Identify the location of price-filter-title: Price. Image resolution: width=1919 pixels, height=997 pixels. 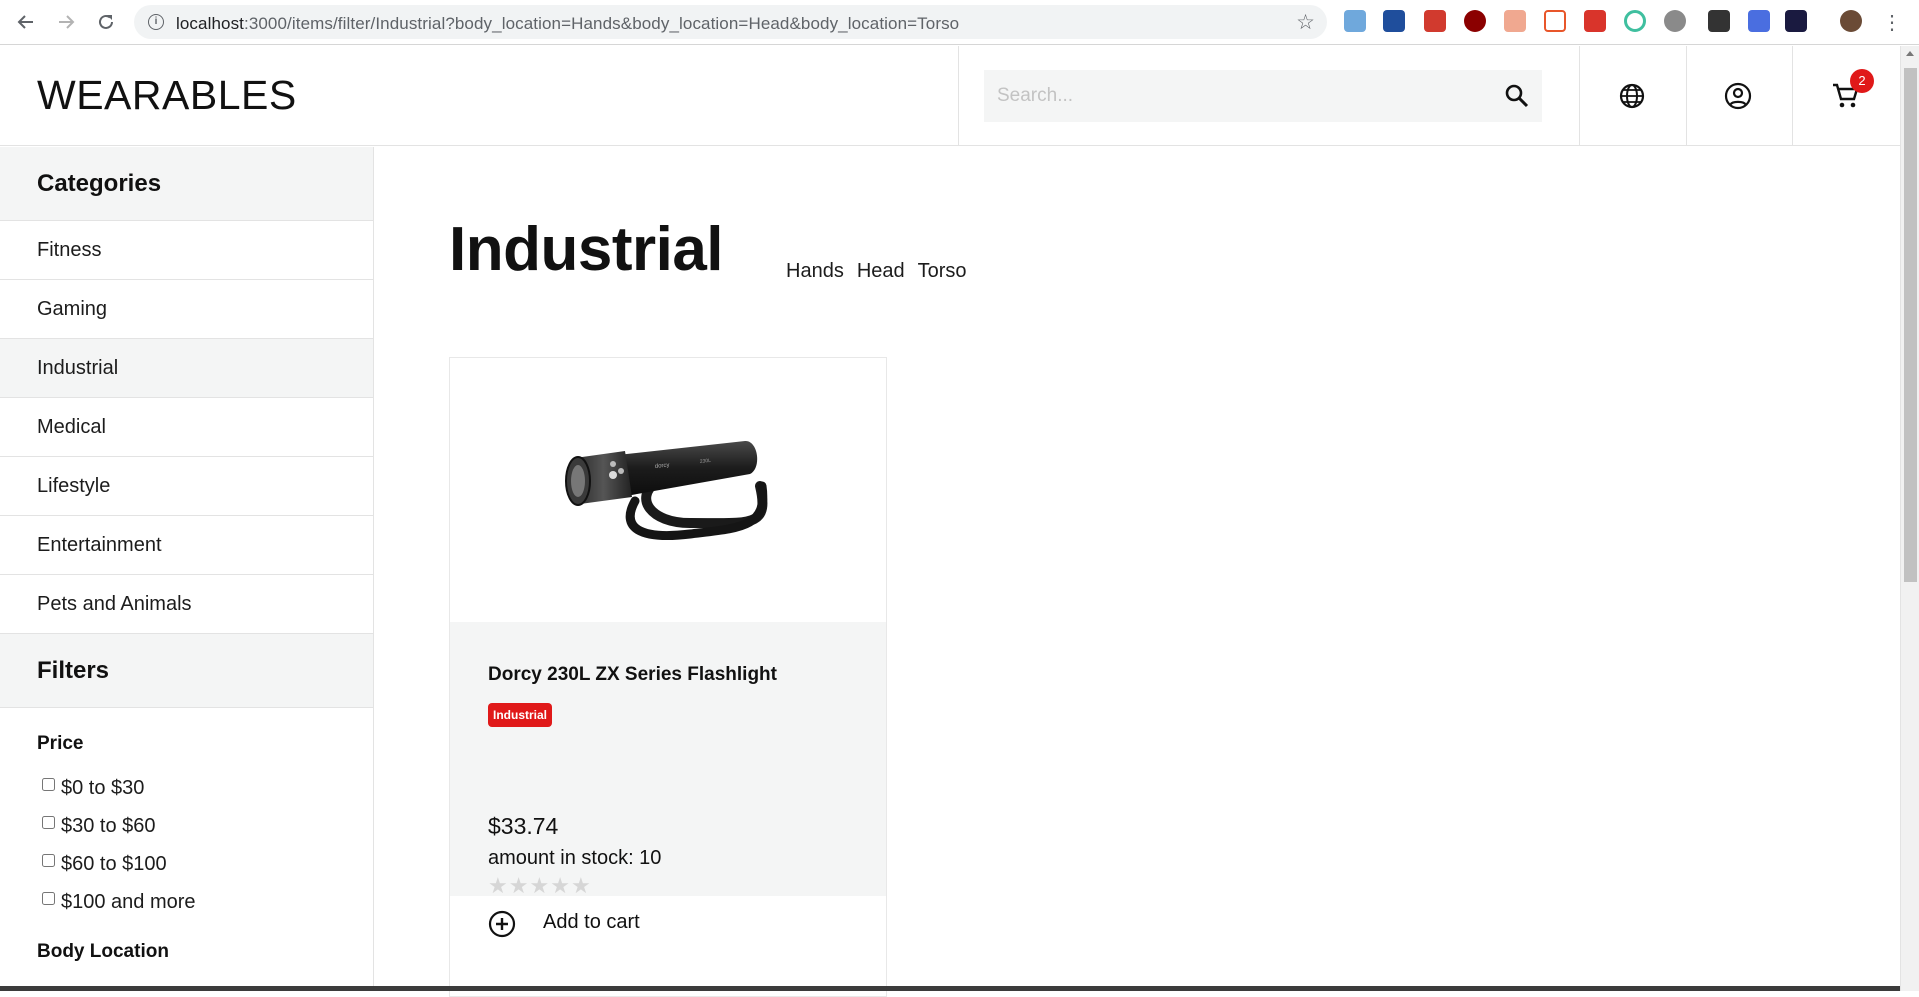
(60, 743).